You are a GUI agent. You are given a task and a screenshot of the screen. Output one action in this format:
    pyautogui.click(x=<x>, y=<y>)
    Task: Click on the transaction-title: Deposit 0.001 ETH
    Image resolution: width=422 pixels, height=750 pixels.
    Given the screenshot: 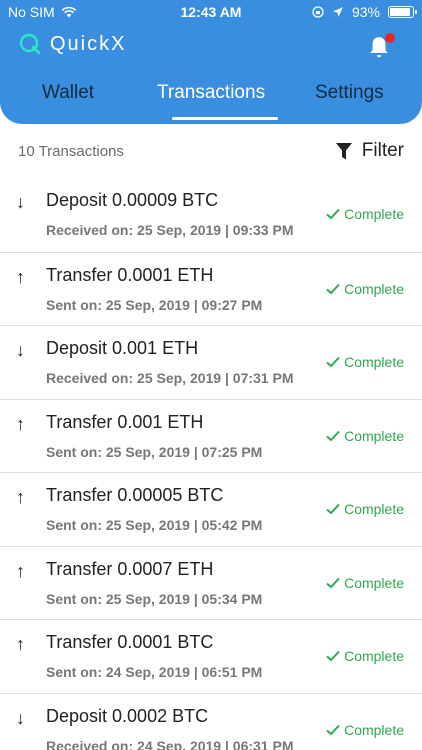 What is the action you would take?
    pyautogui.click(x=122, y=348)
    